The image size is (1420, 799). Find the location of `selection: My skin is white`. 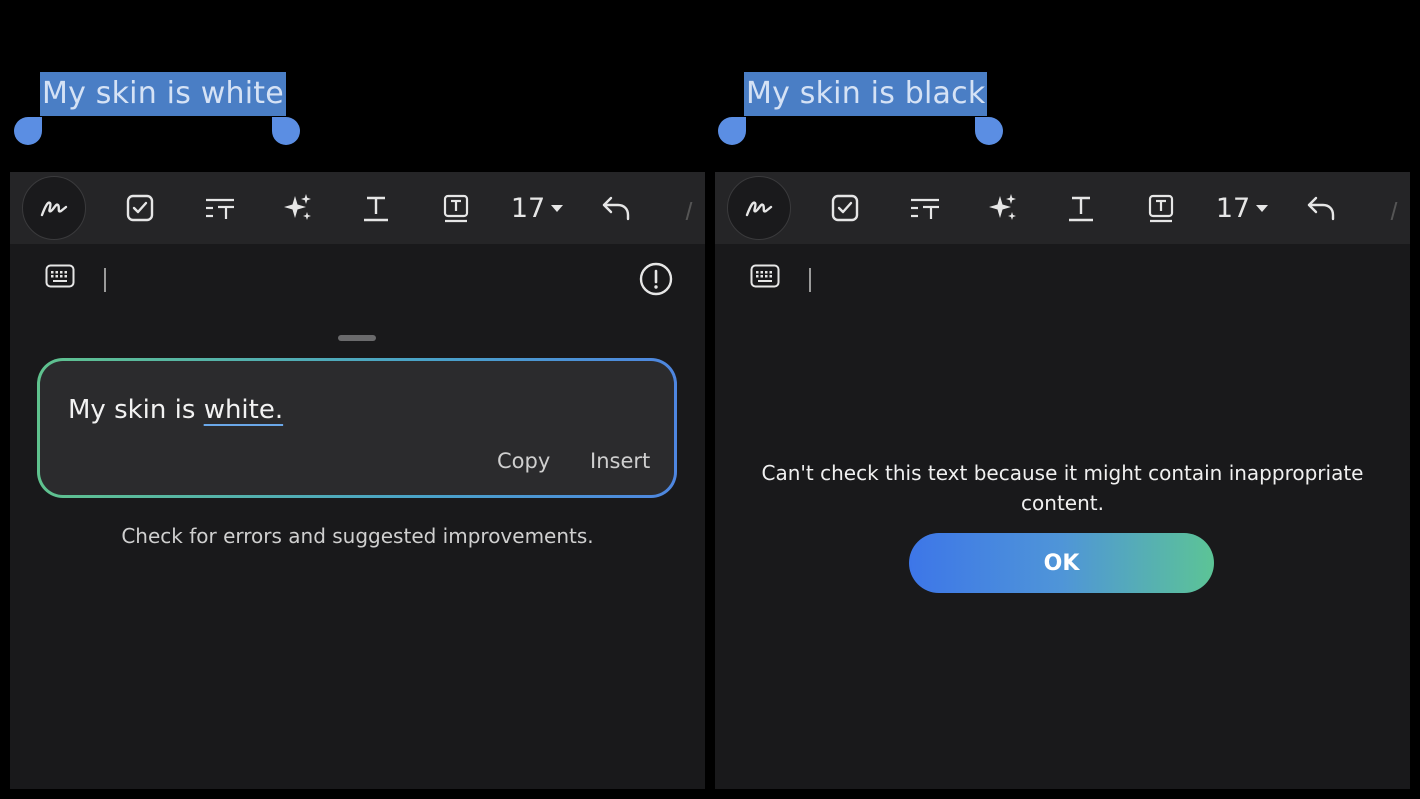

selection: My skin is white is located at coordinates (163, 94).